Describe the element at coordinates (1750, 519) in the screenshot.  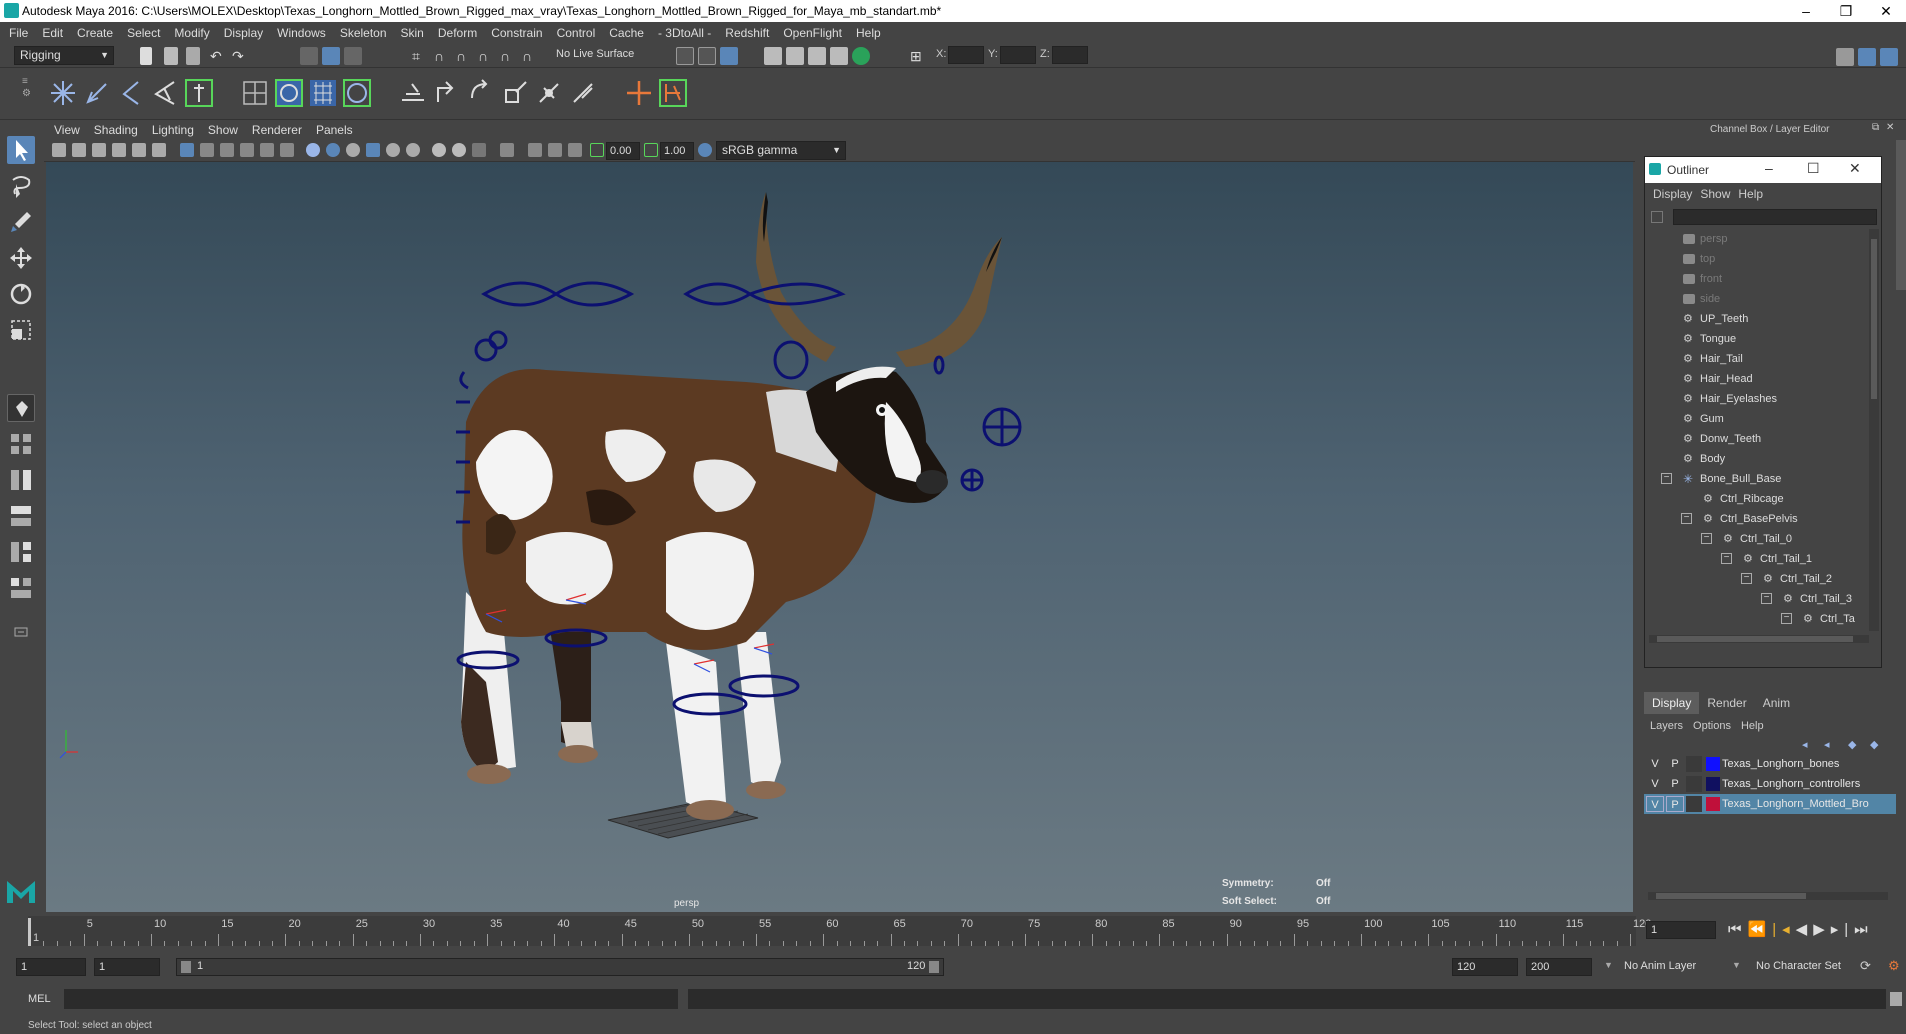
I see `outliner-item: ⚙ Ctrl_BasePelvis` at that location.